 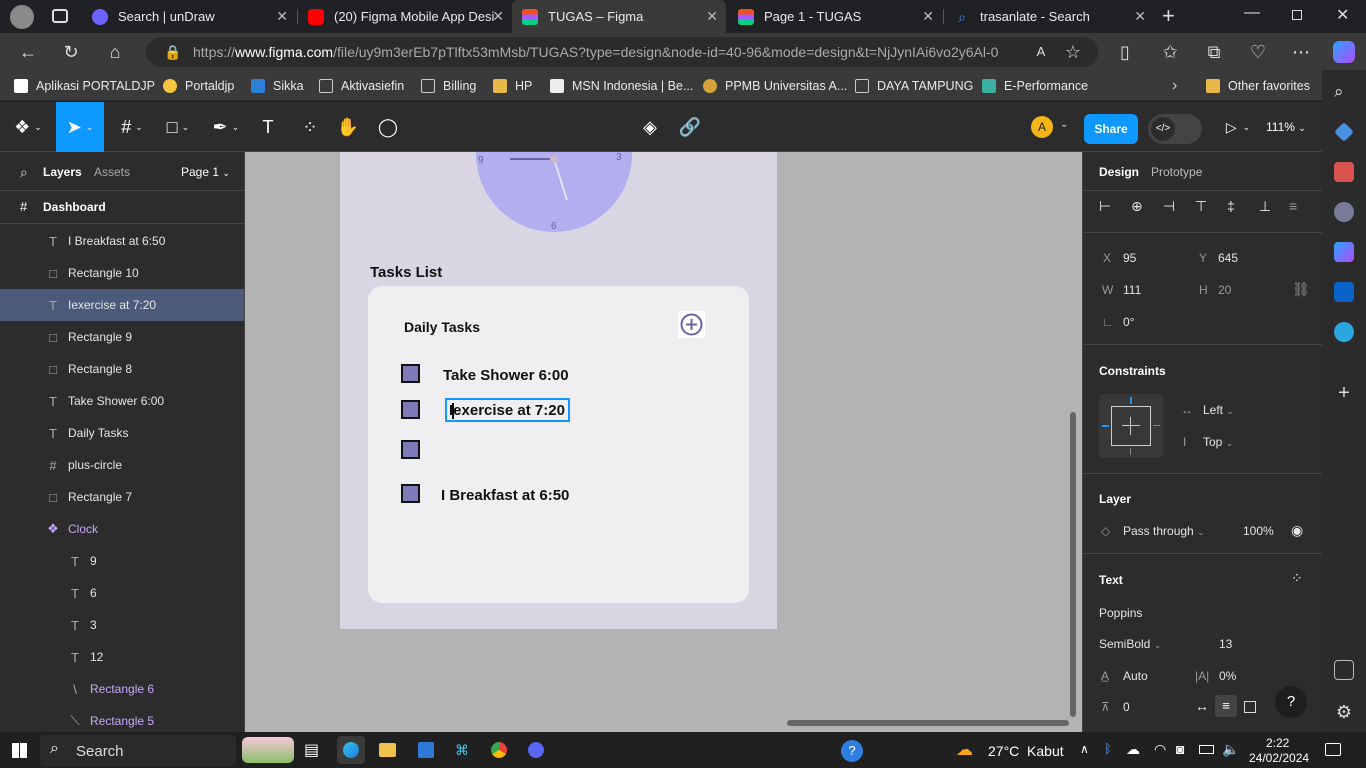 I want to click on text-styles-icon: ⁘, so click(x=1297, y=578).